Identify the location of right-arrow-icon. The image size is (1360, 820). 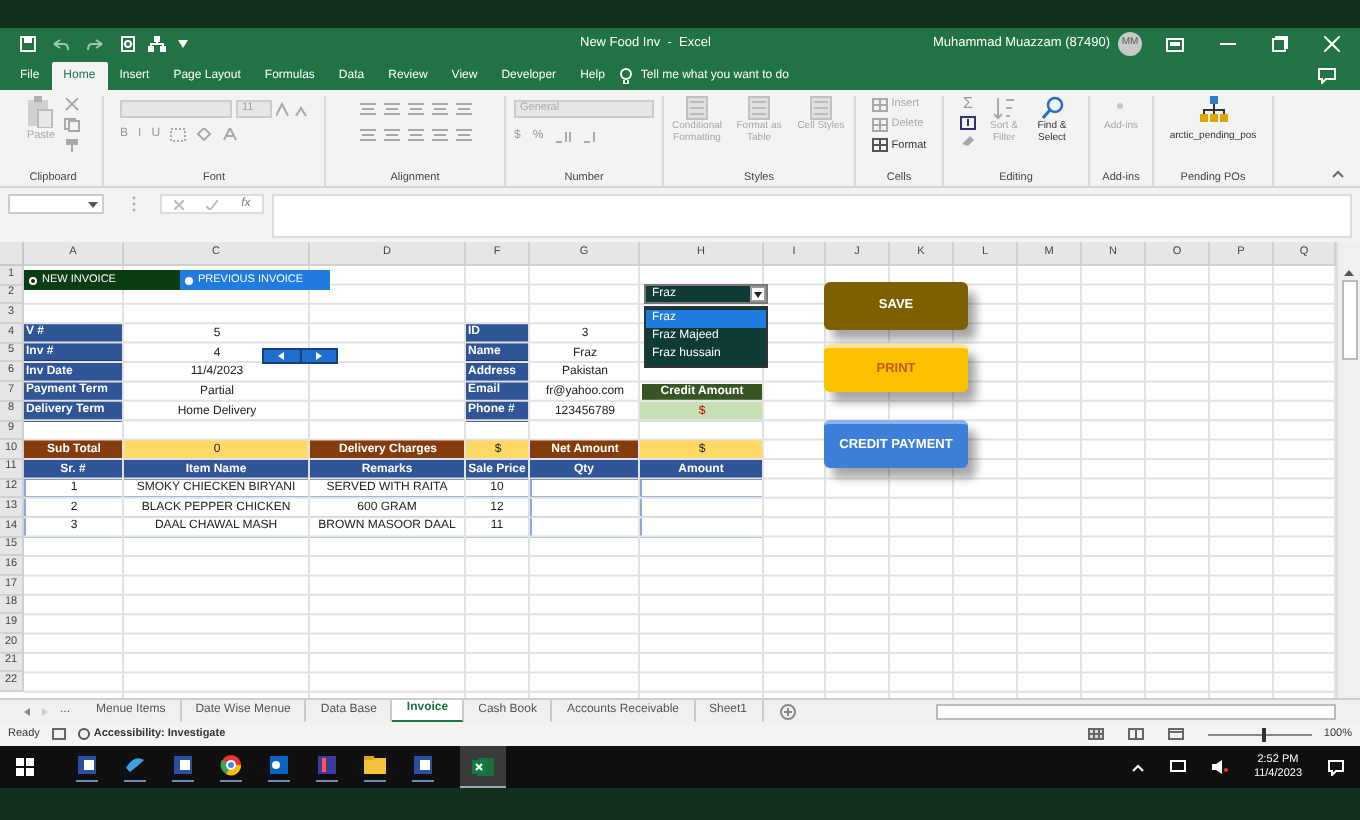
(318, 356).